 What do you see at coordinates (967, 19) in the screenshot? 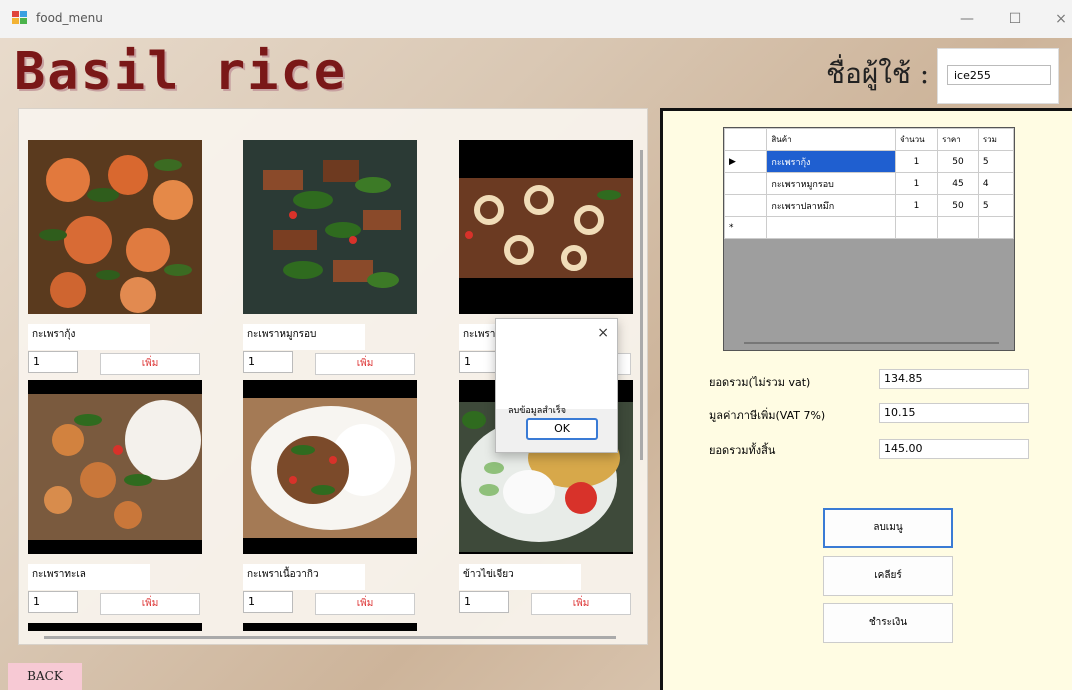
I see `minimize-button: —` at bounding box center [967, 19].